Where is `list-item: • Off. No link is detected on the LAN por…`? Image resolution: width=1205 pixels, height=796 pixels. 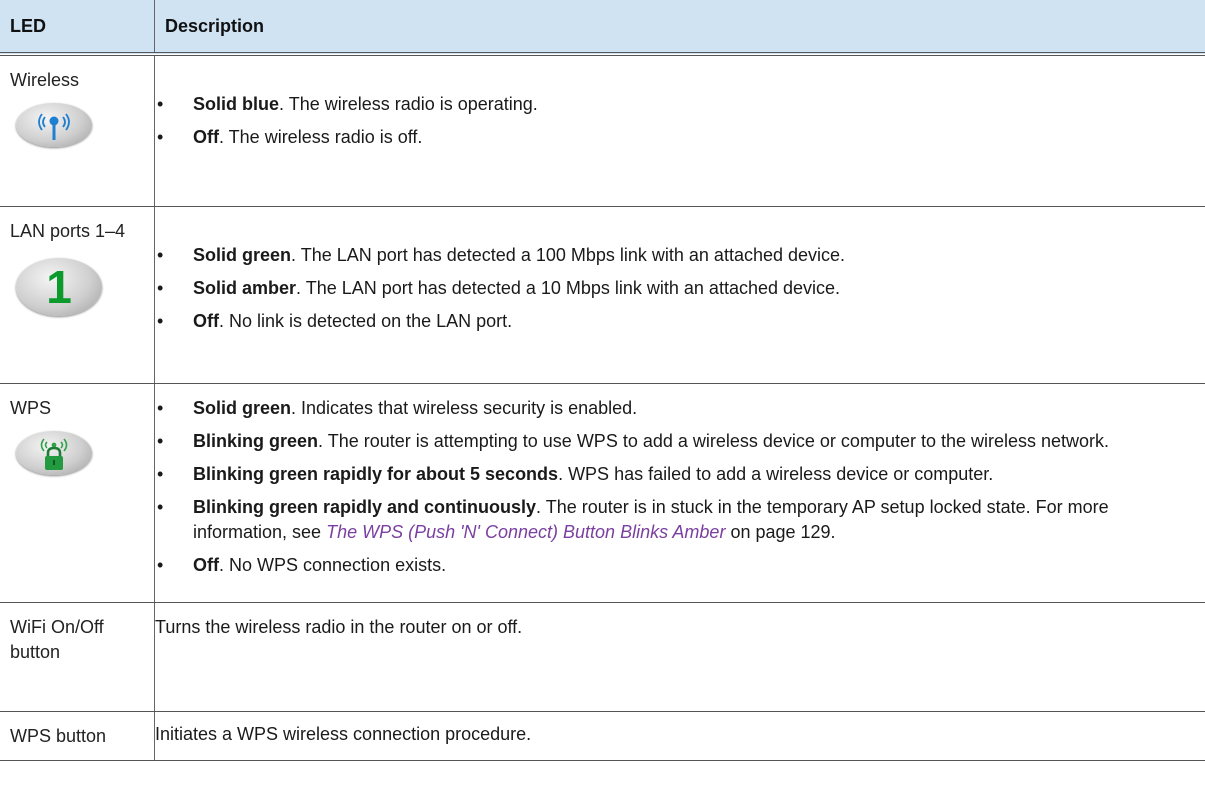 list-item: • Off. No link is detected on the LAN por… is located at coordinates (335, 321).